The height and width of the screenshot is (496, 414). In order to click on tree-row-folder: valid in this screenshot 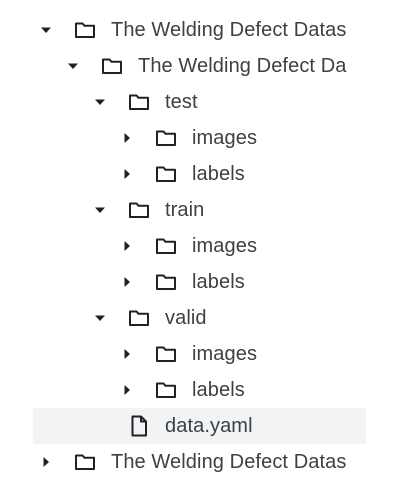, I will do `click(183, 318)`.